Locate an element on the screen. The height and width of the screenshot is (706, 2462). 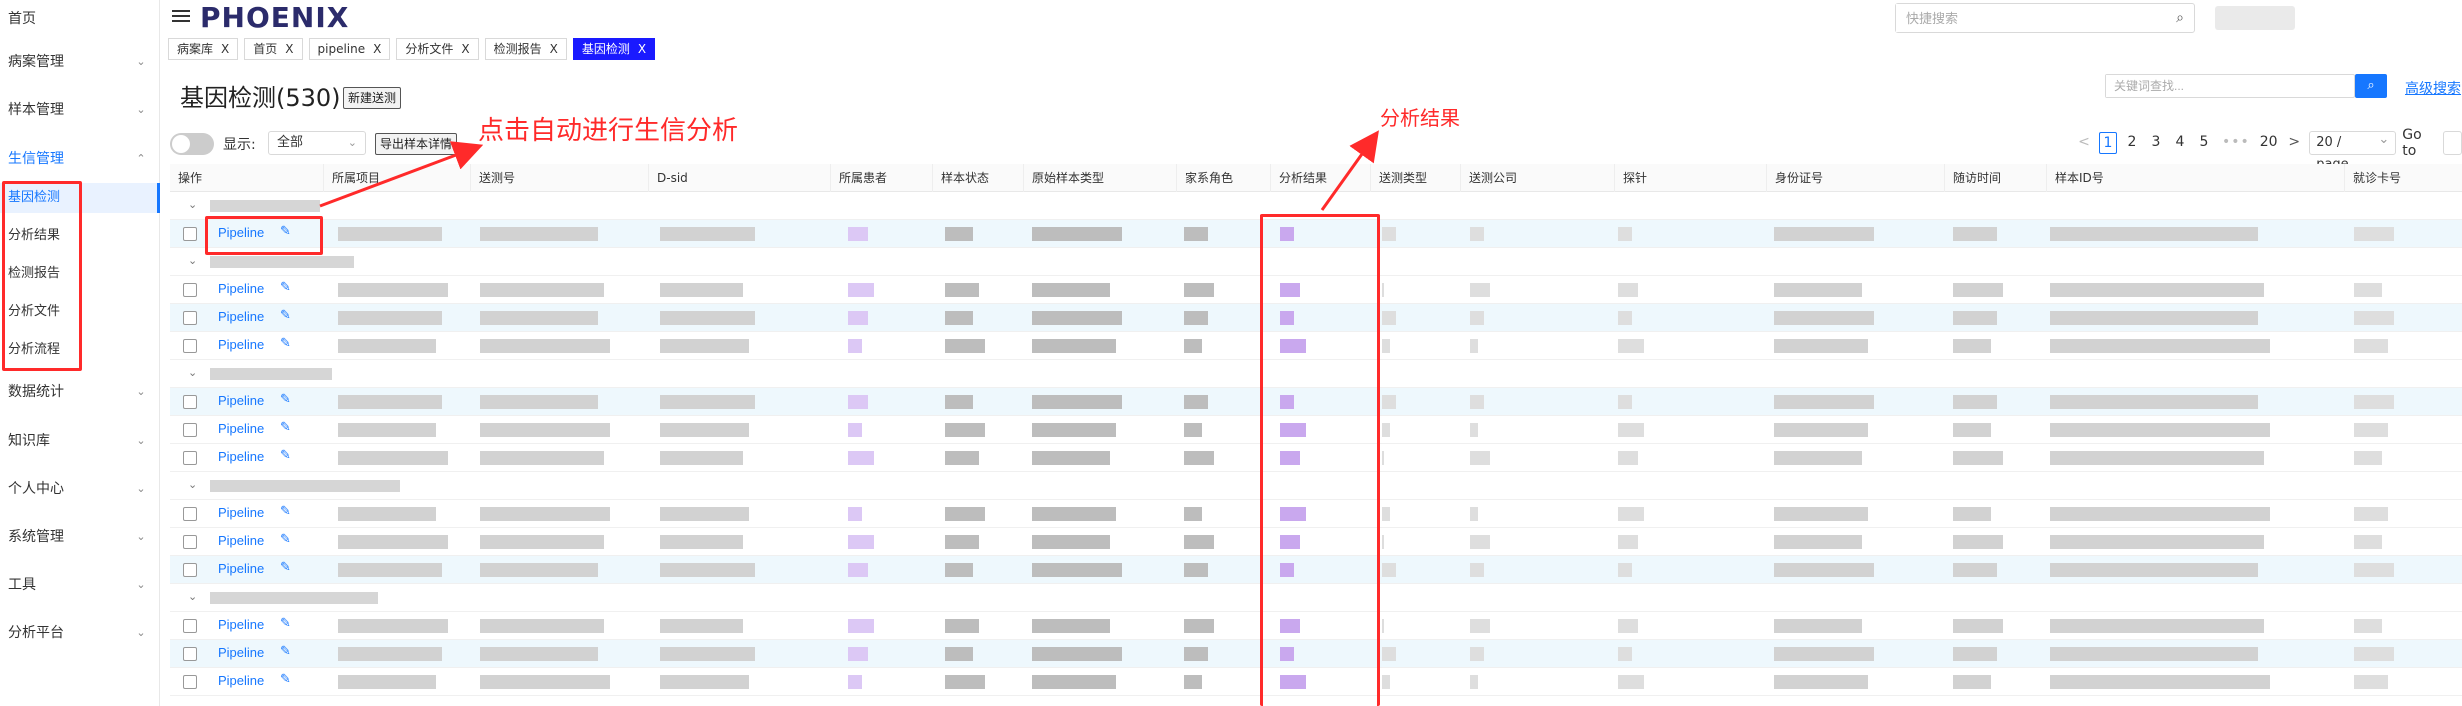
sidebar-item-sample-management: 样本管理 ⌄ is located at coordinates (78, 110).